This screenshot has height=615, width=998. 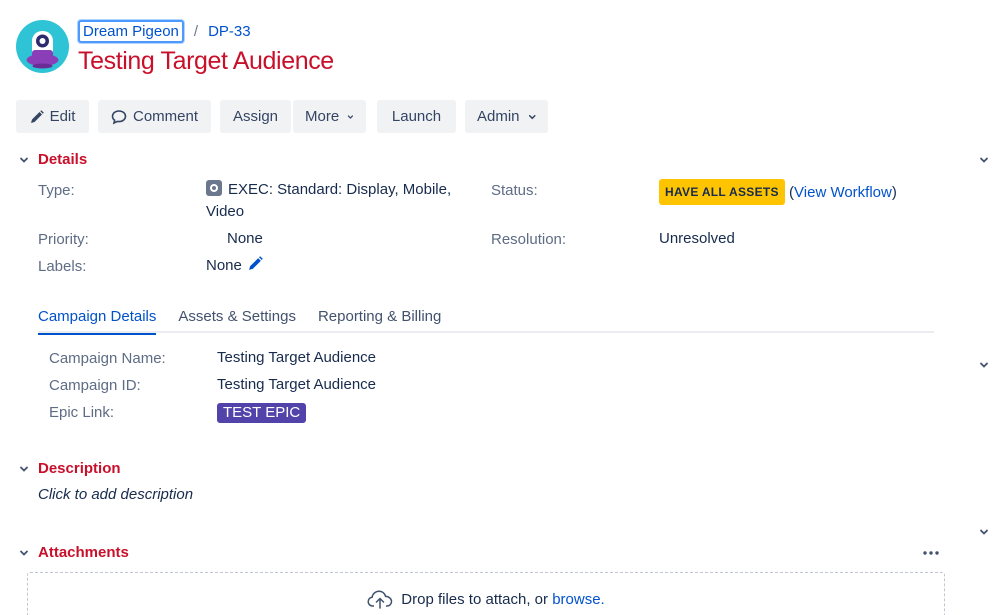 I want to click on campaign-id-label: Campaign ID:, so click(x=95, y=385).